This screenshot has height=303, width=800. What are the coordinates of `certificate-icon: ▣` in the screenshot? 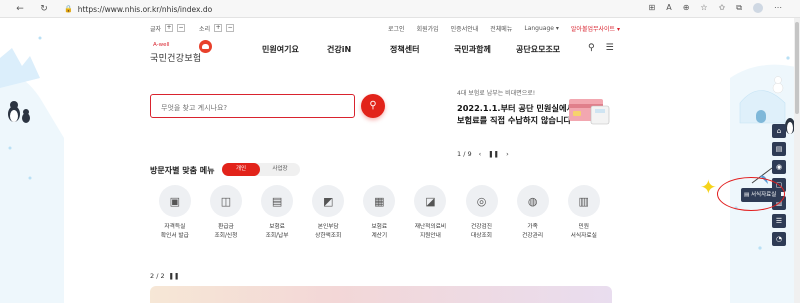 It's located at (174, 201).